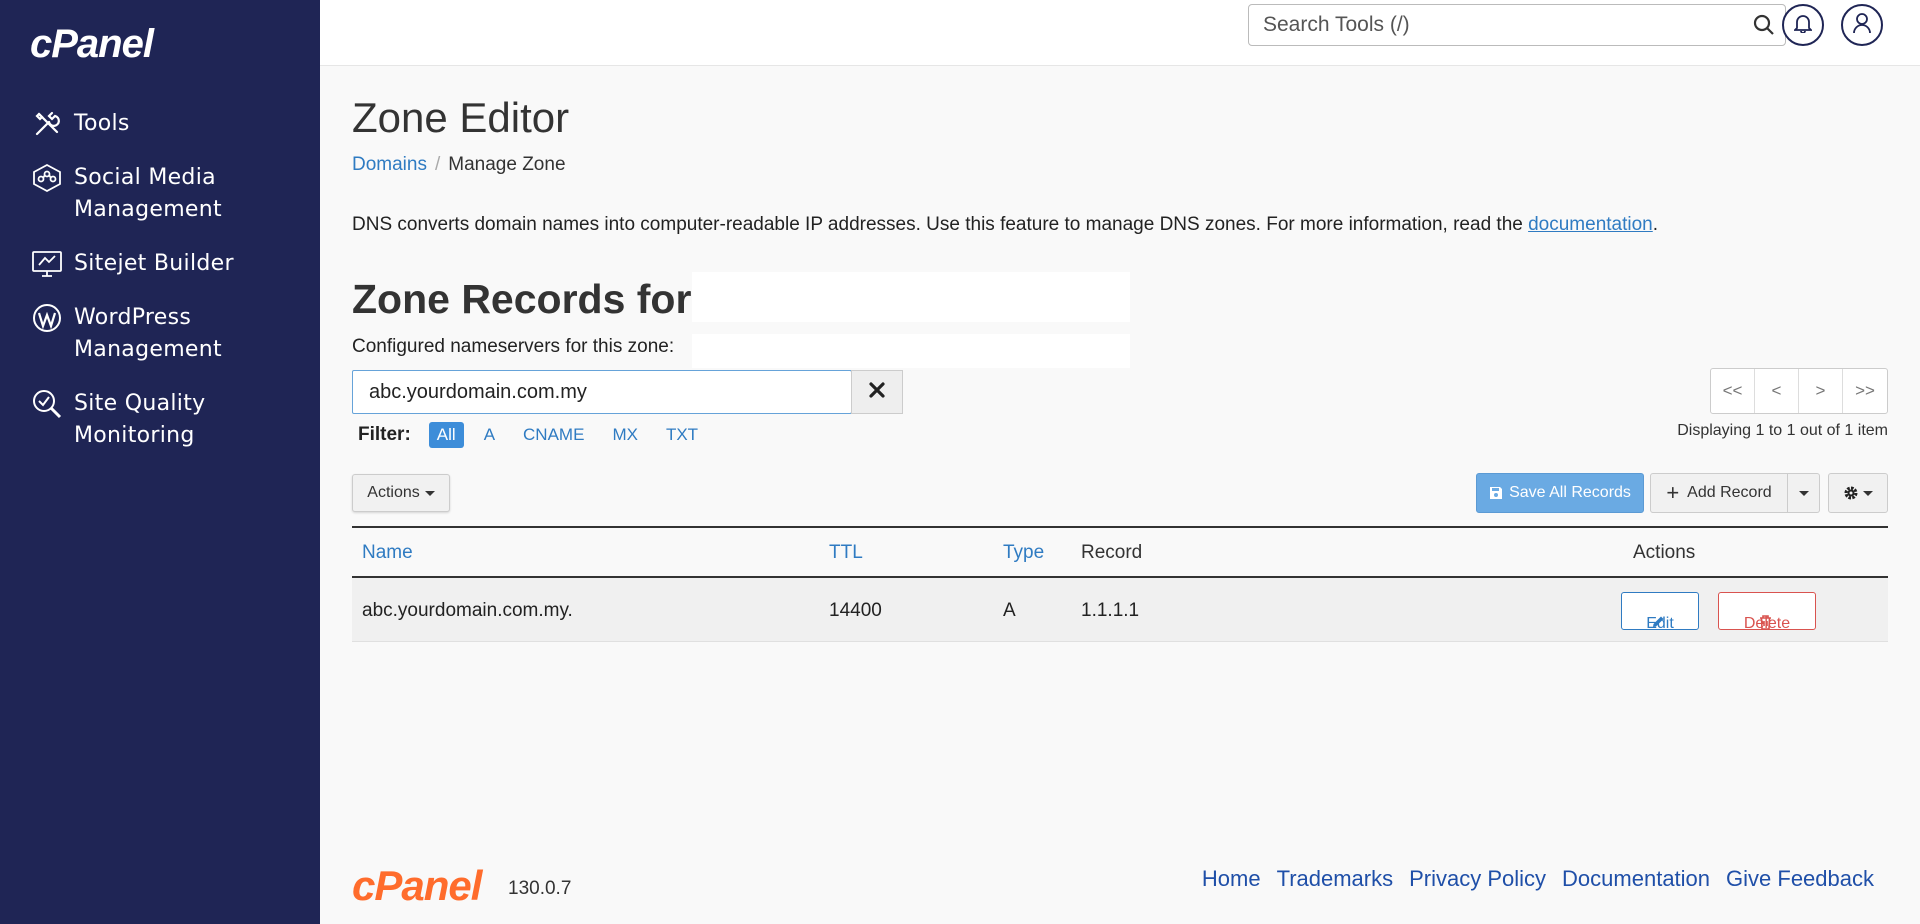 The image size is (1920, 924). Describe the element at coordinates (1023, 553) in the screenshot. I see `column-header-type: Type` at that location.